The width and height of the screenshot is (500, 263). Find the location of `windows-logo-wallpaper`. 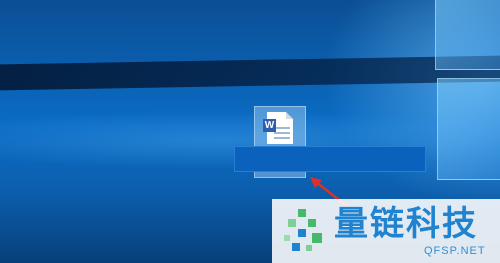

windows-logo-wallpaper is located at coordinates (467, 100).